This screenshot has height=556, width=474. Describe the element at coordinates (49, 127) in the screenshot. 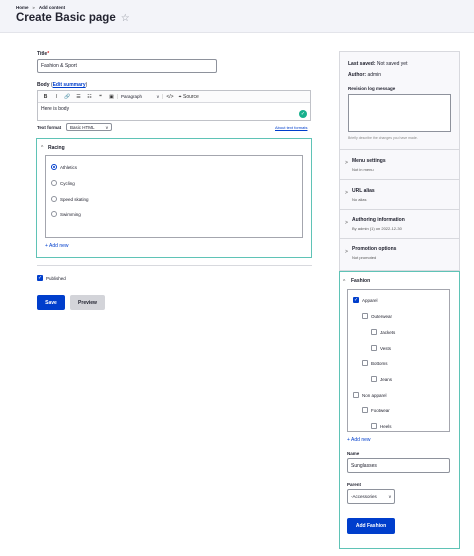

I see `text-format-label: Text format` at that location.